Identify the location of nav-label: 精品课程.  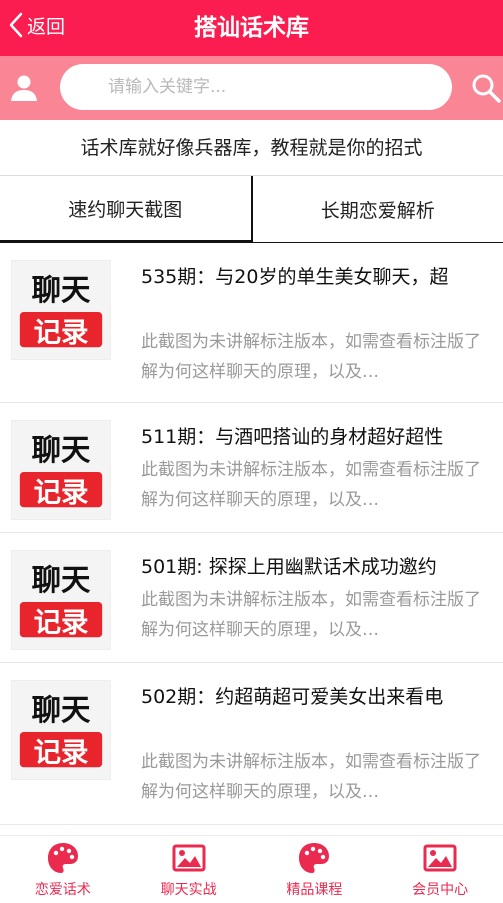
(314, 890).